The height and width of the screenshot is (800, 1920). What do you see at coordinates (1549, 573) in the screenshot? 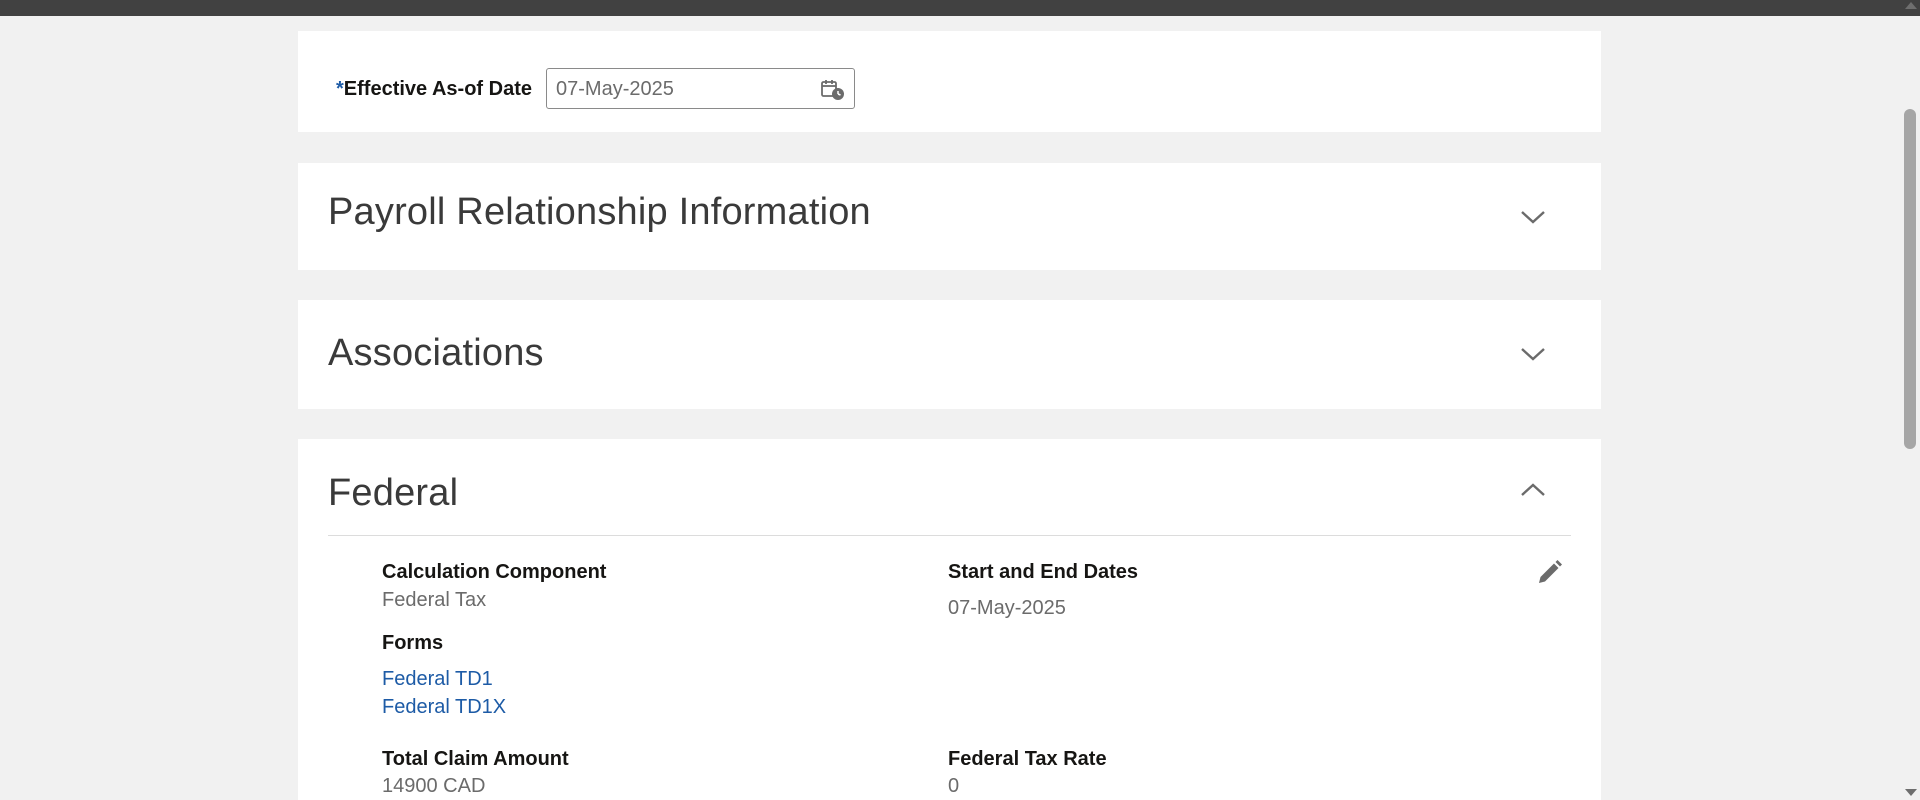
I see `pencil-icon` at bounding box center [1549, 573].